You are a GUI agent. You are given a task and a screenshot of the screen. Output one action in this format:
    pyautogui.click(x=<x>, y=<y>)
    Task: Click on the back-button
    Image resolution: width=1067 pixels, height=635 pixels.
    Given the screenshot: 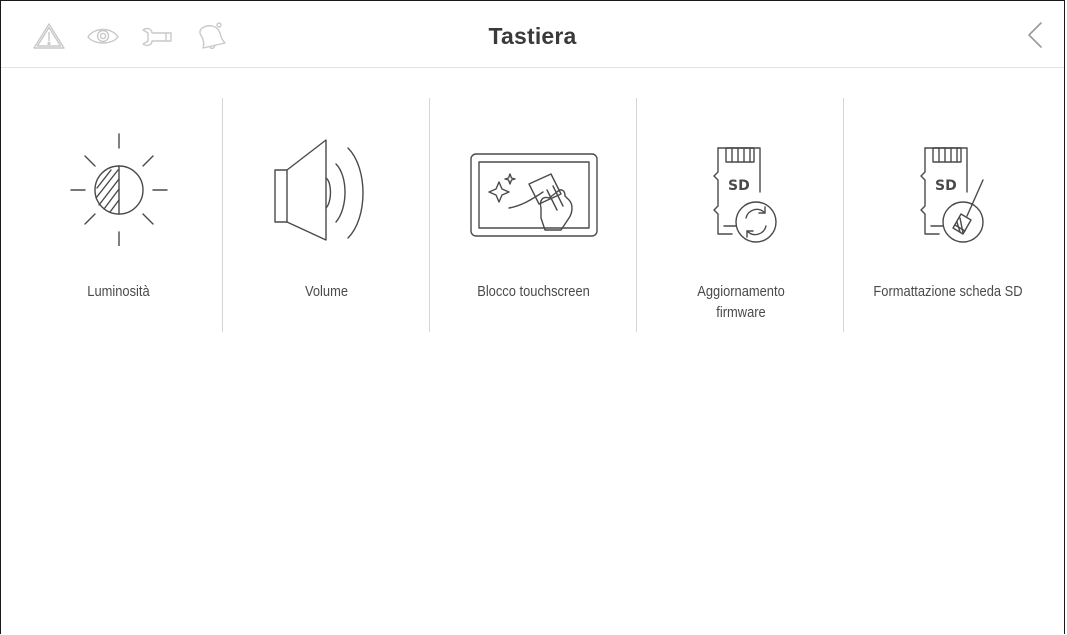 What is the action you would take?
    pyautogui.click(x=1036, y=35)
    